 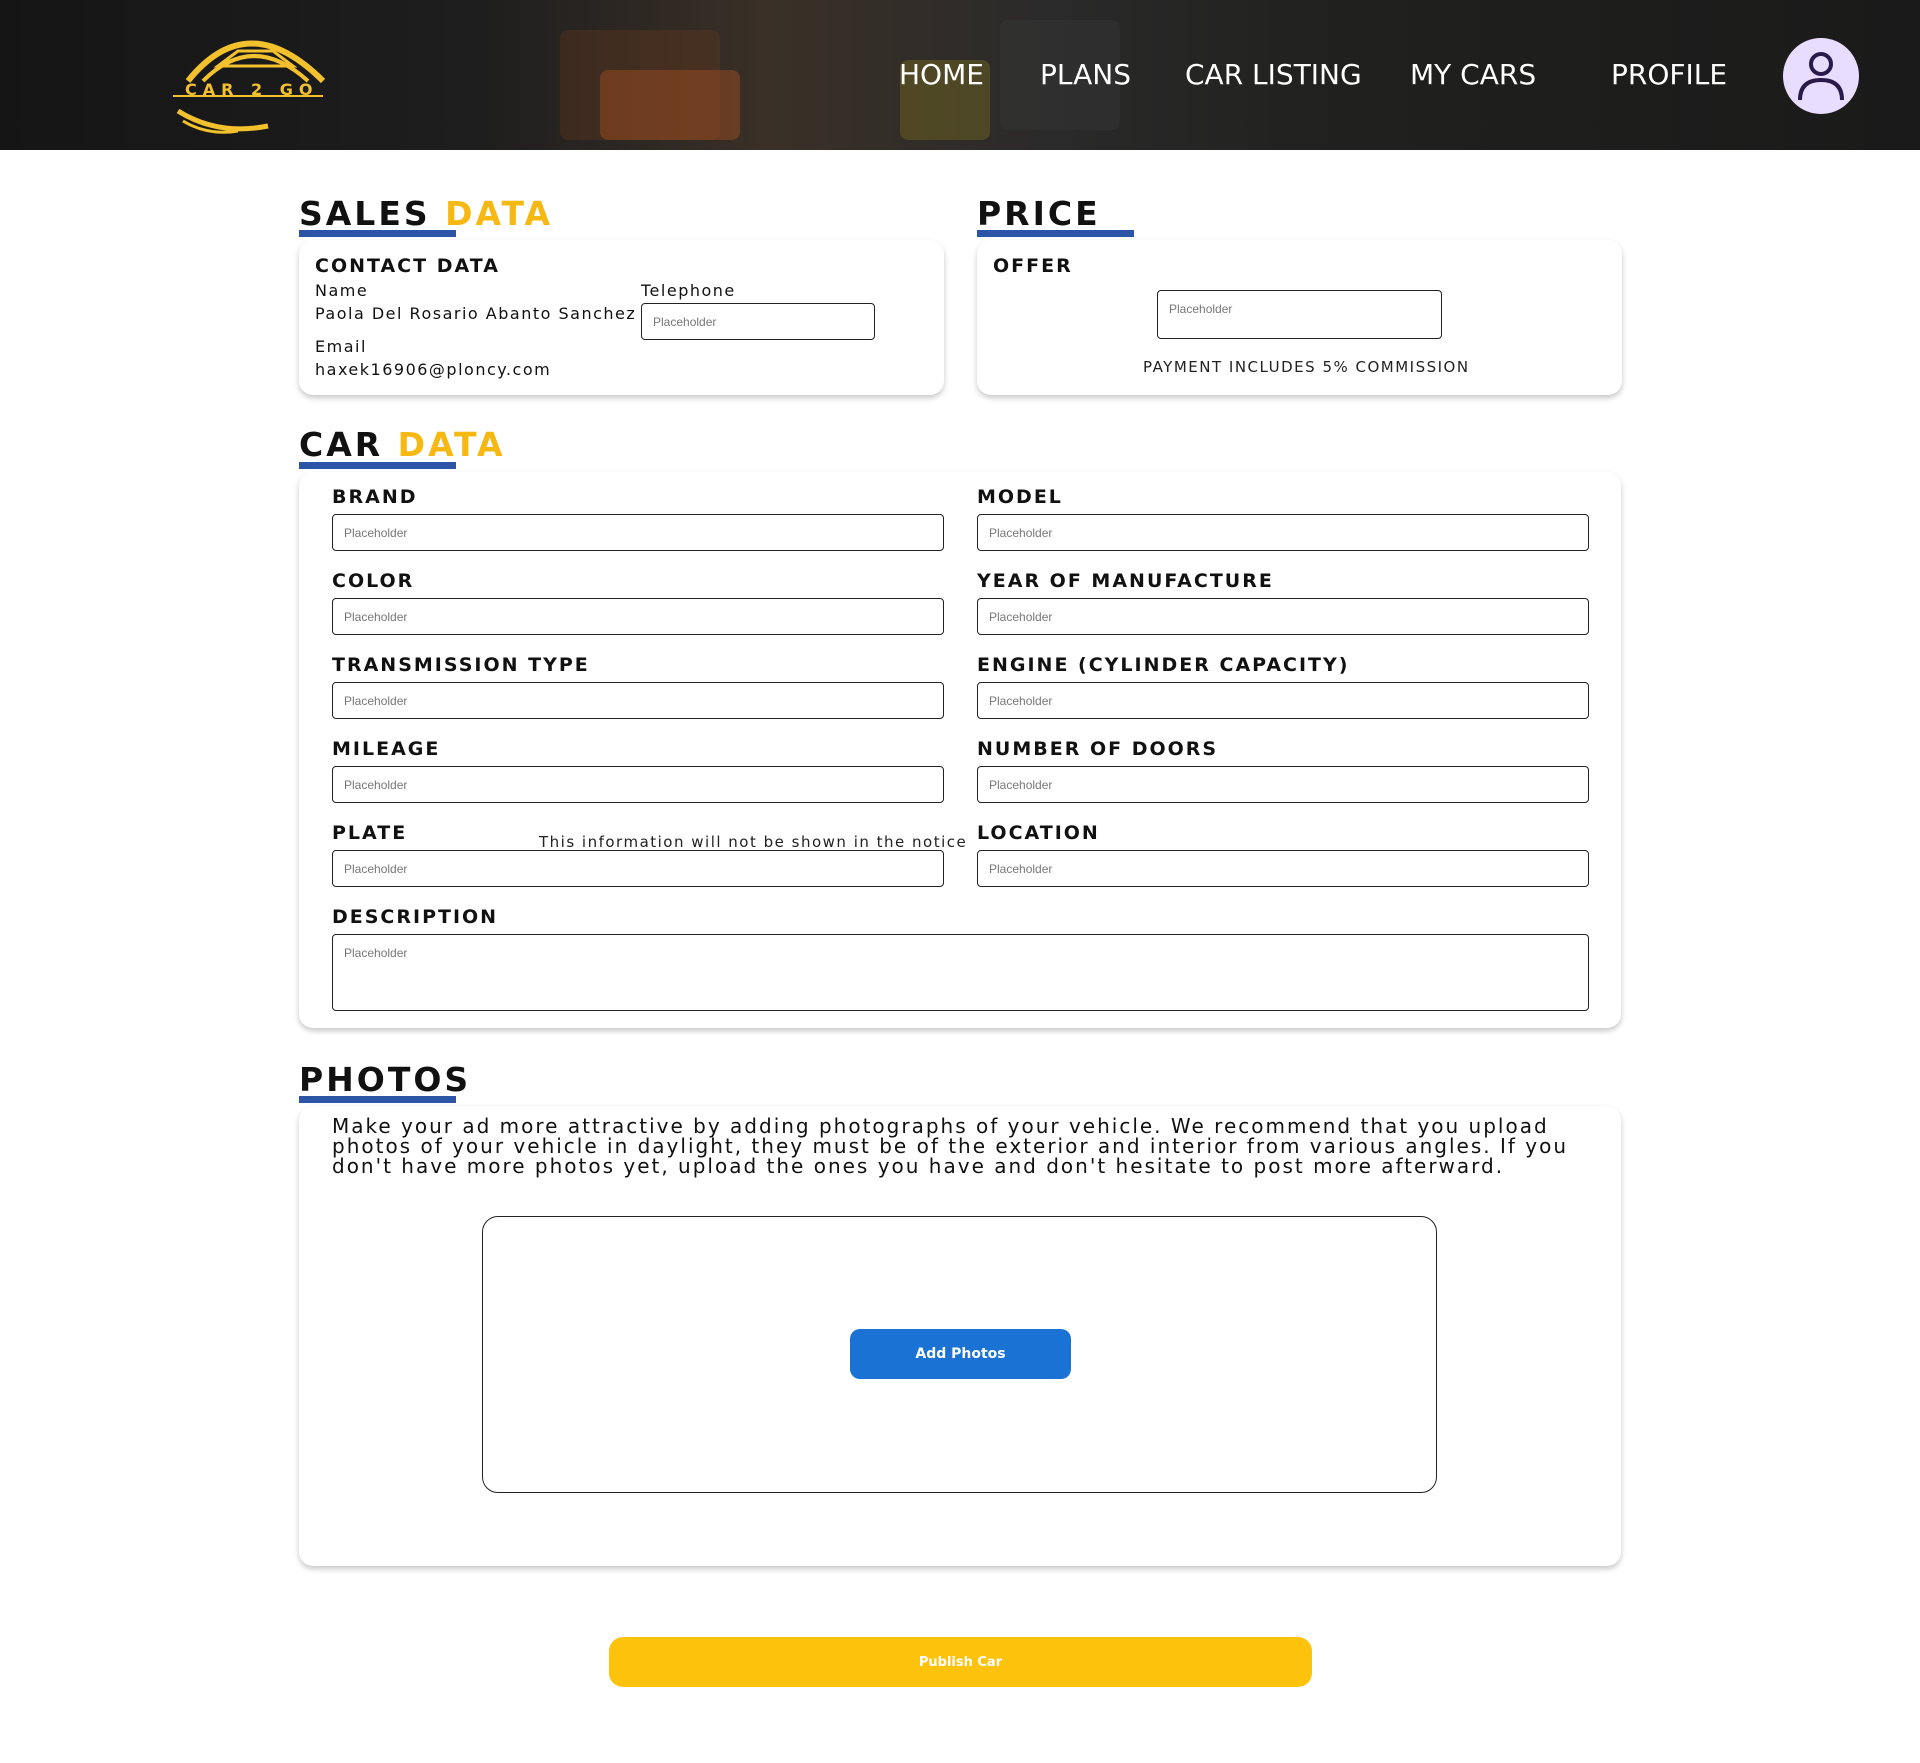 What do you see at coordinates (638, 532) in the screenshot?
I see `brand-input: Placeholder` at bounding box center [638, 532].